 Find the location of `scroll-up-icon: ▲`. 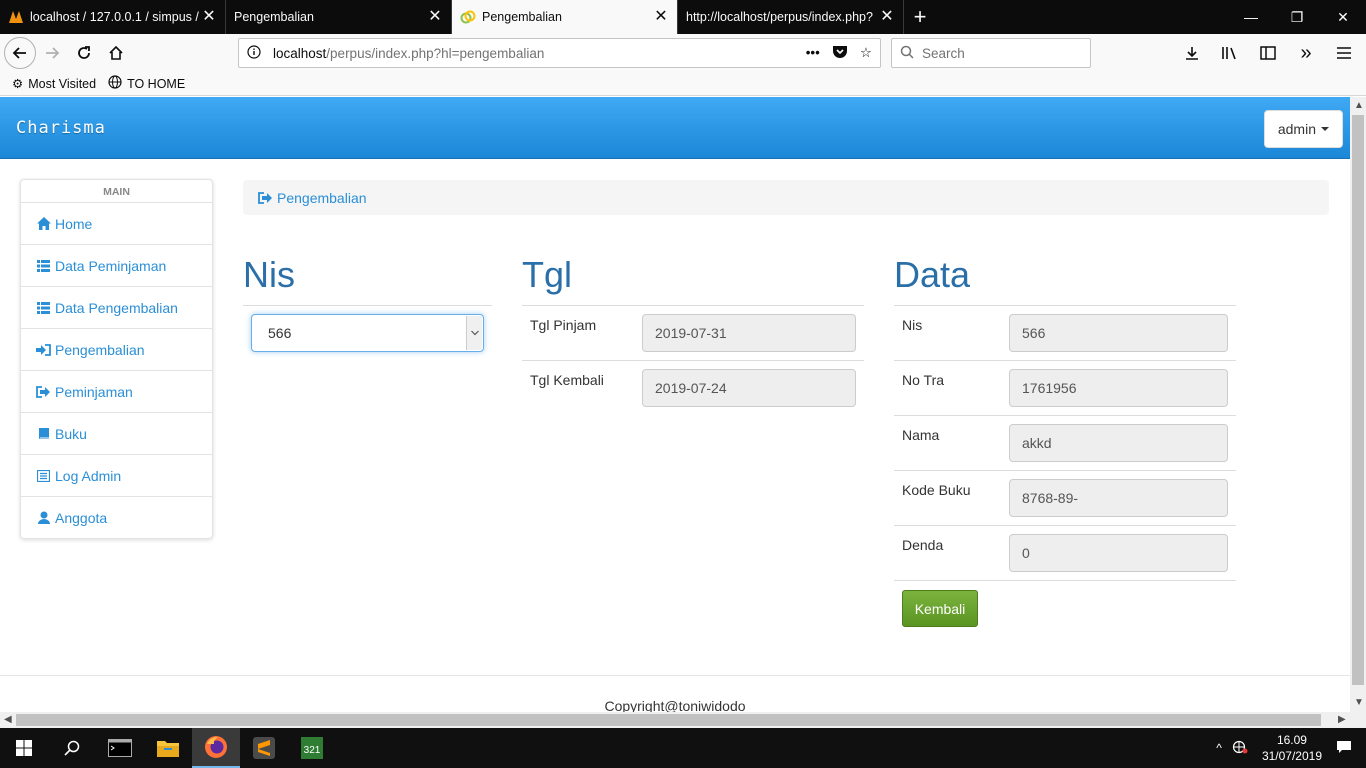

scroll-up-icon: ▲ is located at coordinates (1359, 105).